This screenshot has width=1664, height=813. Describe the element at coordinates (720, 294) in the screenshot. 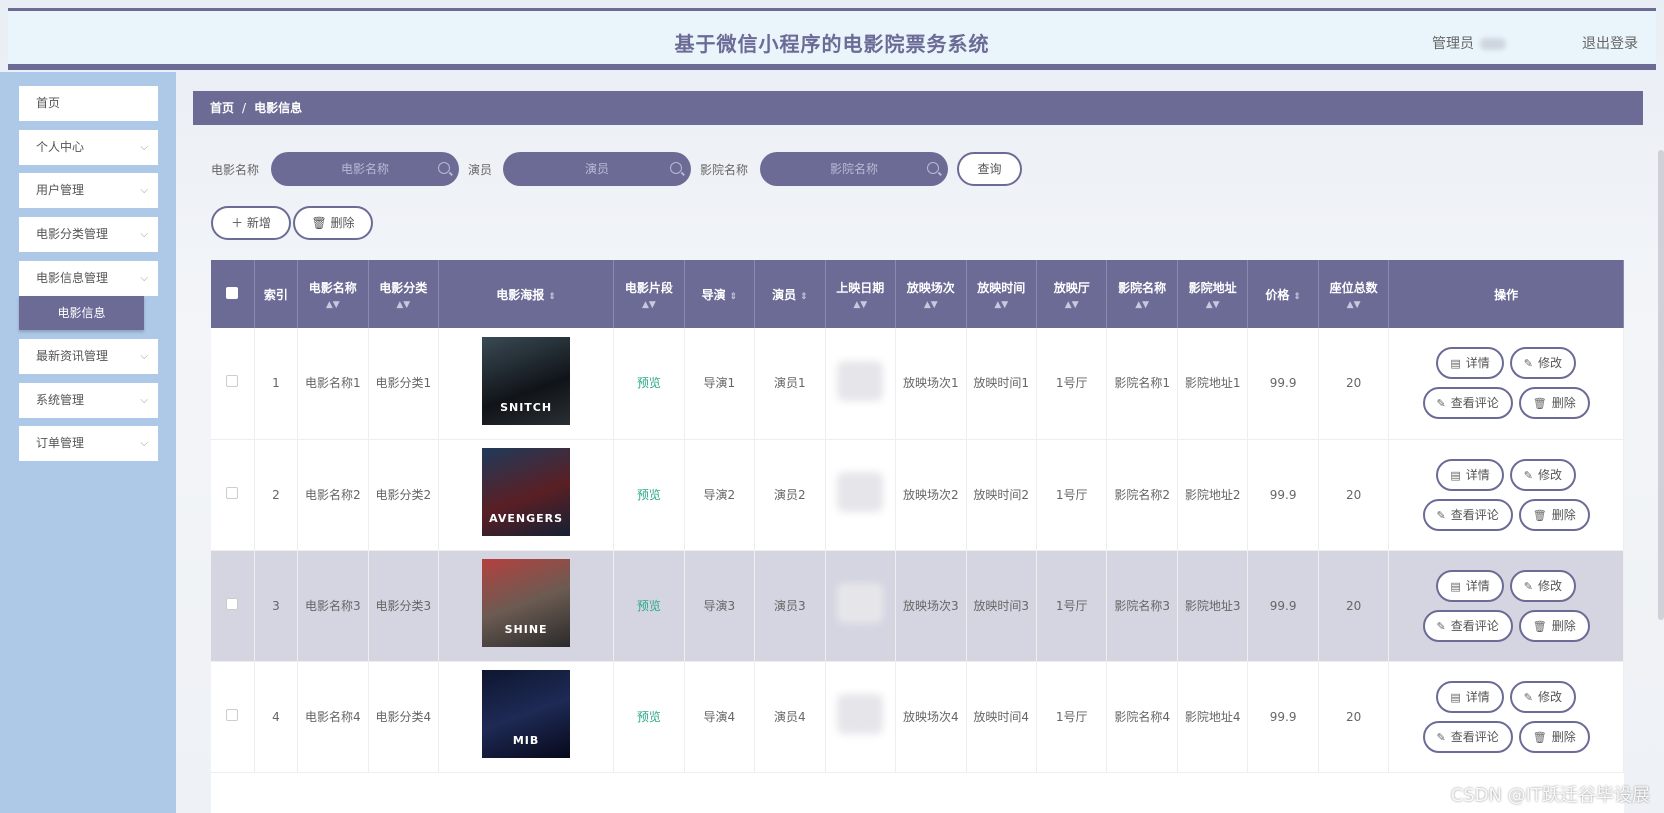

I see `col-director: 导演 ⇕` at that location.